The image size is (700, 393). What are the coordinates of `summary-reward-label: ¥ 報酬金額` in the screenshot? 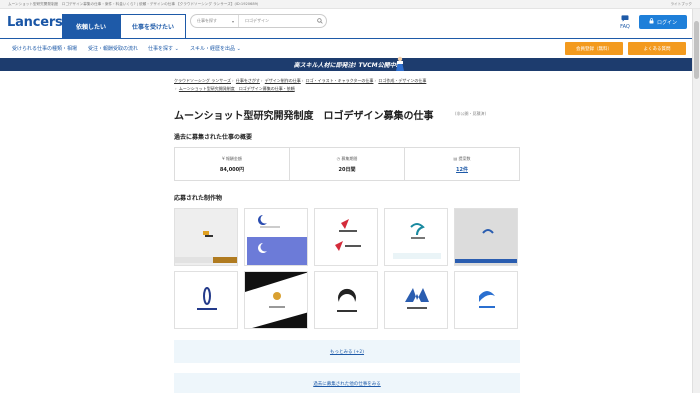 It's located at (232, 159).